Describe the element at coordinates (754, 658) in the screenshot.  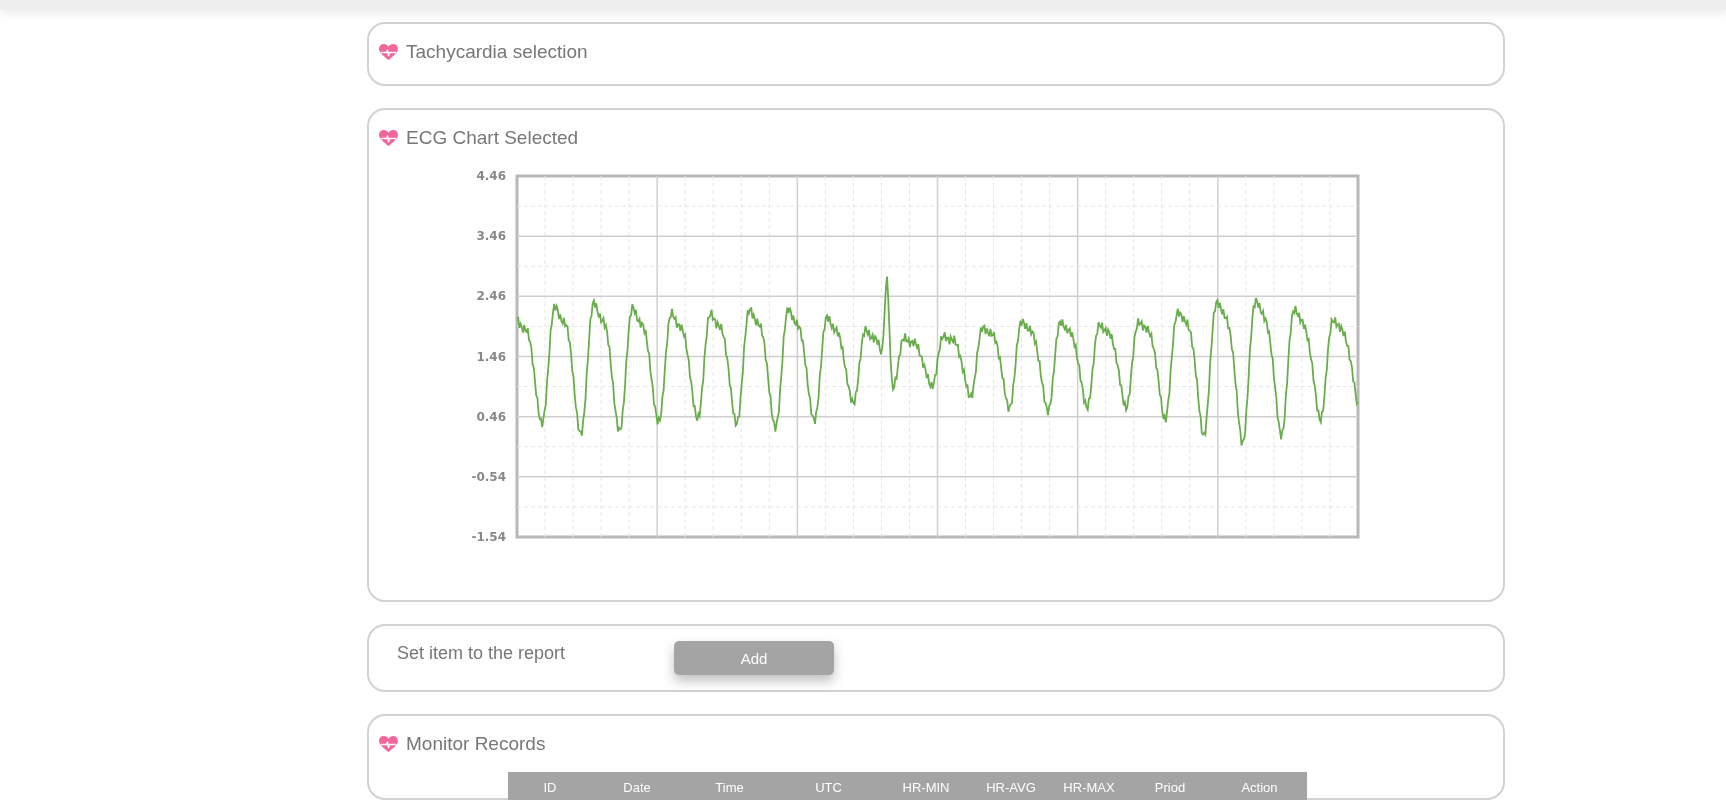
I see `add-button: Add` at that location.